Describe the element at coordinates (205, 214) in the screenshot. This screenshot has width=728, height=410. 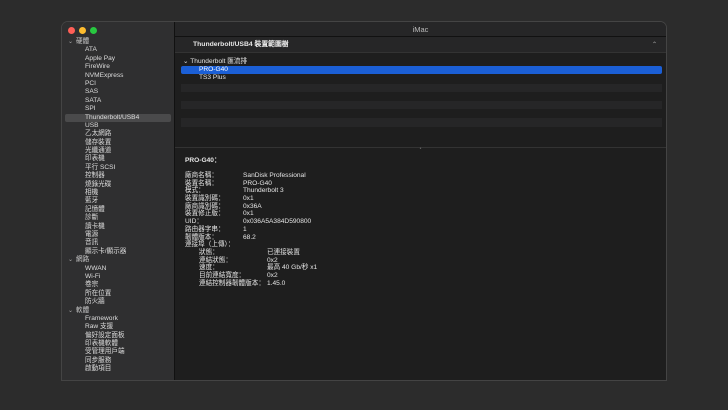
I see `detail-key: 裝置修正版：` at that location.